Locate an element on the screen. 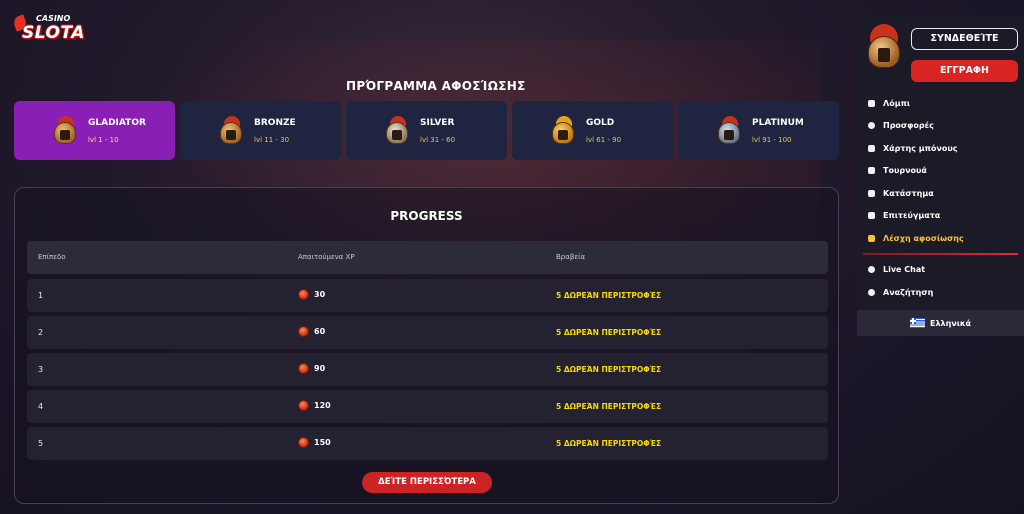 The image size is (1024, 514). logo-slota-text: SLOTA is located at coordinates (53, 33).